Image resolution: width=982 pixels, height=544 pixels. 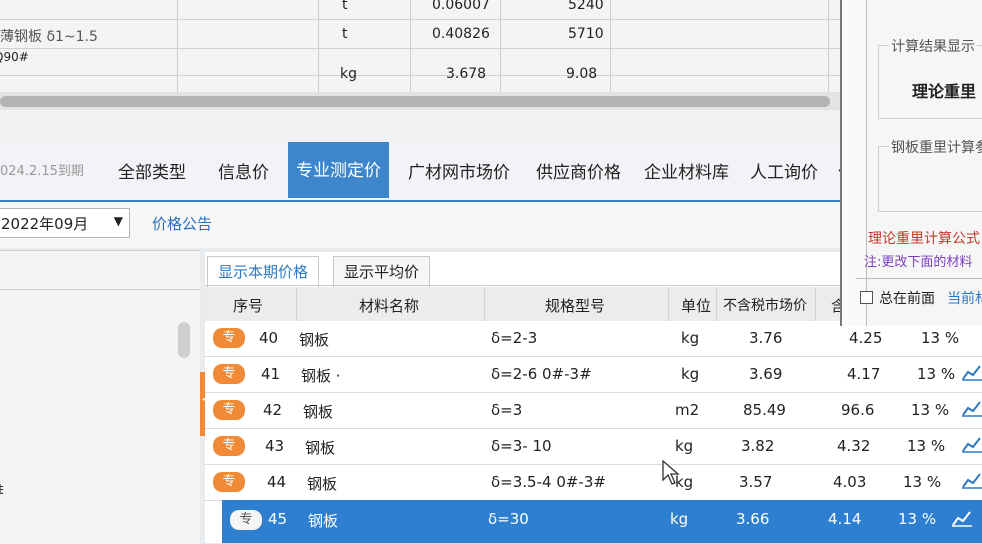 I want to click on table-row: 专 43 钢板 δ=3- 10 kg 3.82 4.32 13 %, so click(x=593, y=447).